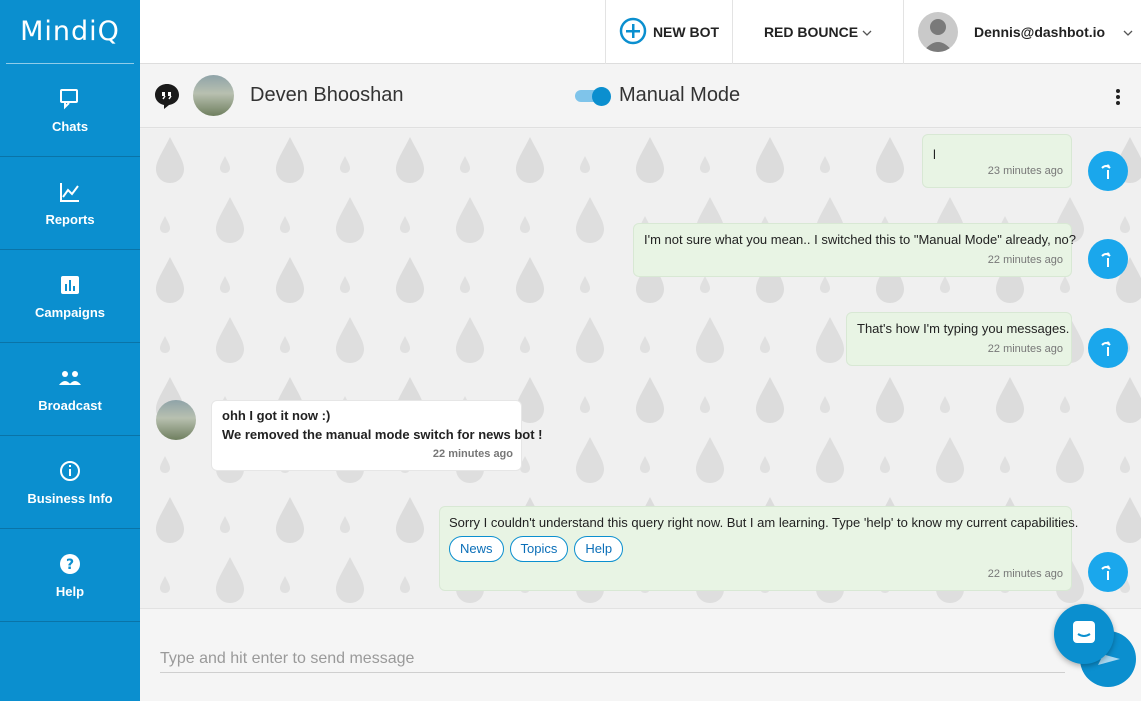 The image size is (1141, 701). Describe the element at coordinates (476, 549) in the screenshot. I see `quick-reply-news: News` at that location.